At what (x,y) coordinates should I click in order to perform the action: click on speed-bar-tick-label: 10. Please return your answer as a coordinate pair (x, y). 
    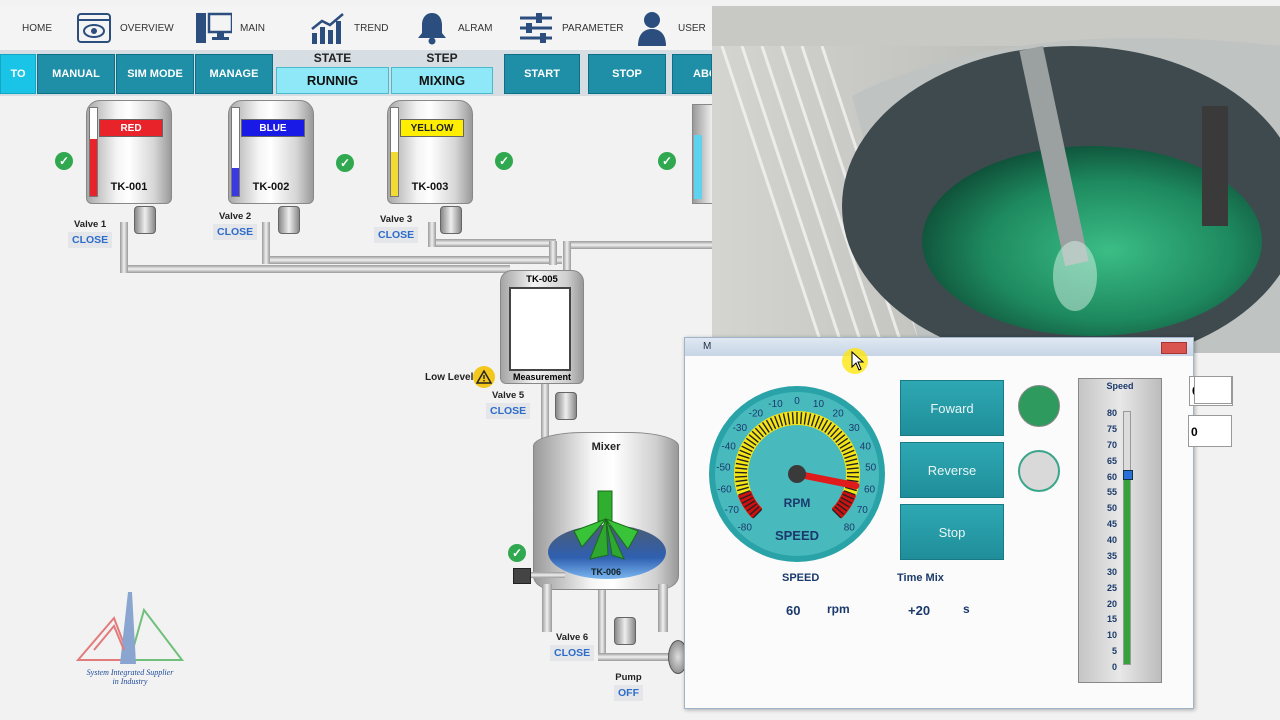
    Looking at the image, I should click on (1111, 635).